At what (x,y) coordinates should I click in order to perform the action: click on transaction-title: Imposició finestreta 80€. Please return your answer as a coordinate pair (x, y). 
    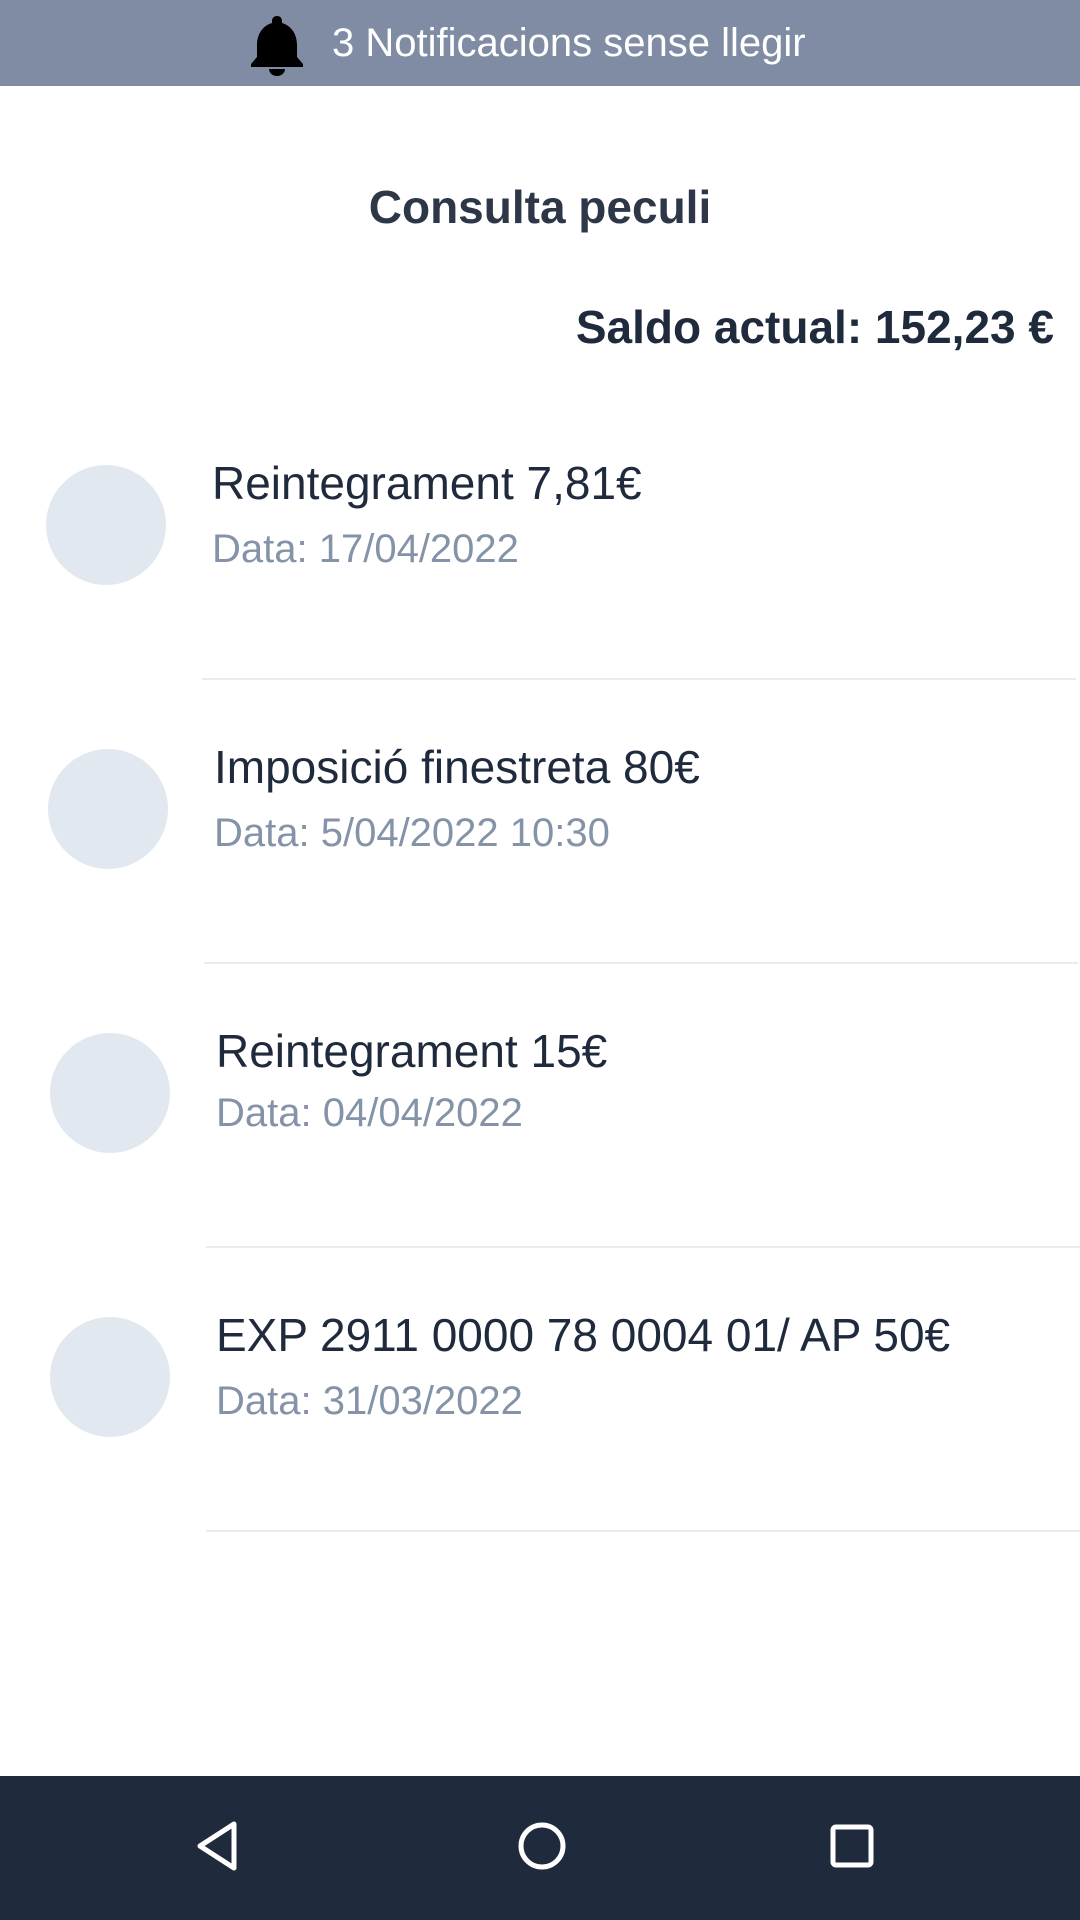
    Looking at the image, I should click on (457, 767).